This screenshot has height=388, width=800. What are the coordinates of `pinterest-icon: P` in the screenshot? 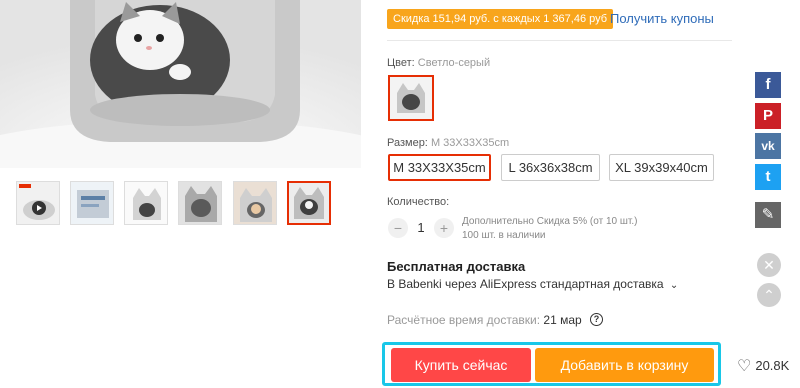 It's located at (768, 116).